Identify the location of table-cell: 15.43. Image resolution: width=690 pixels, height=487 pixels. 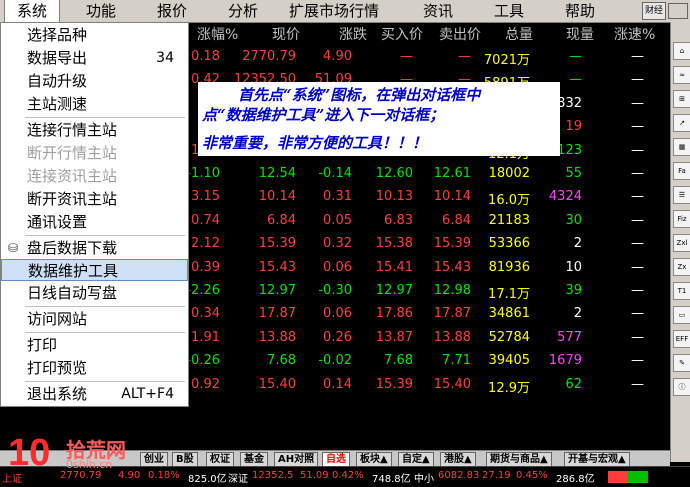
(452, 267).